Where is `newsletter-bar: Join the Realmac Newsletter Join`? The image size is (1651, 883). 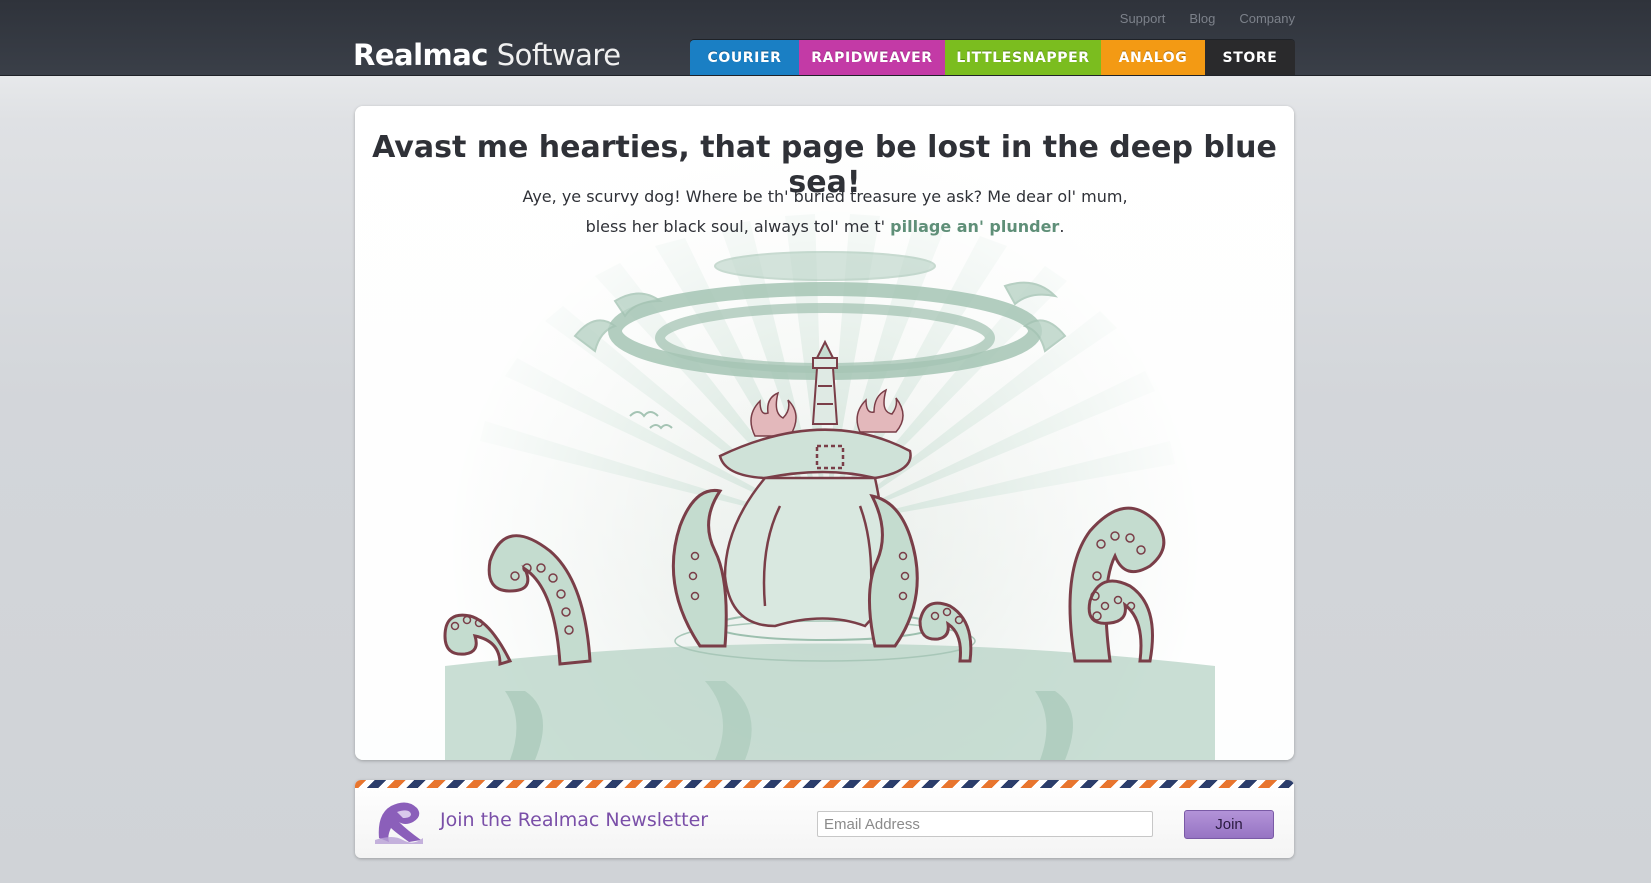
newsletter-bar: Join the Realmac Newsletter Join is located at coordinates (824, 819).